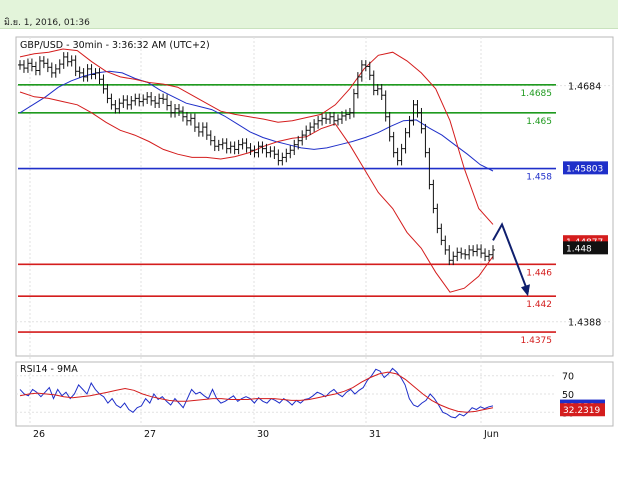  What do you see at coordinates (579, 249) in the screenshot?
I see `price-badge-label: 1.448` at bounding box center [579, 249].